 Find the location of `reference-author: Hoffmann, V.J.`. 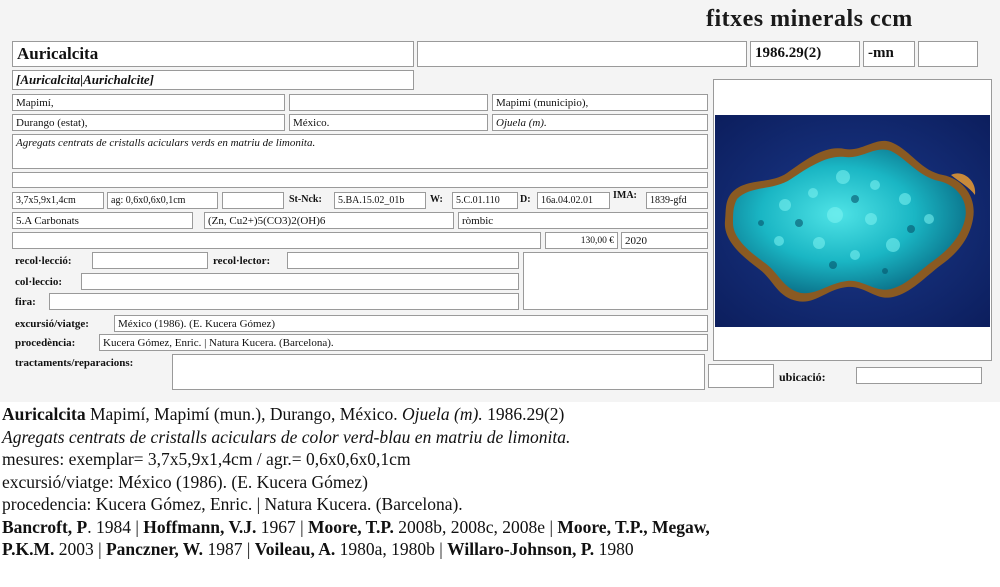

reference-author: Hoffmann, V.J. is located at coordinates (200, 526).